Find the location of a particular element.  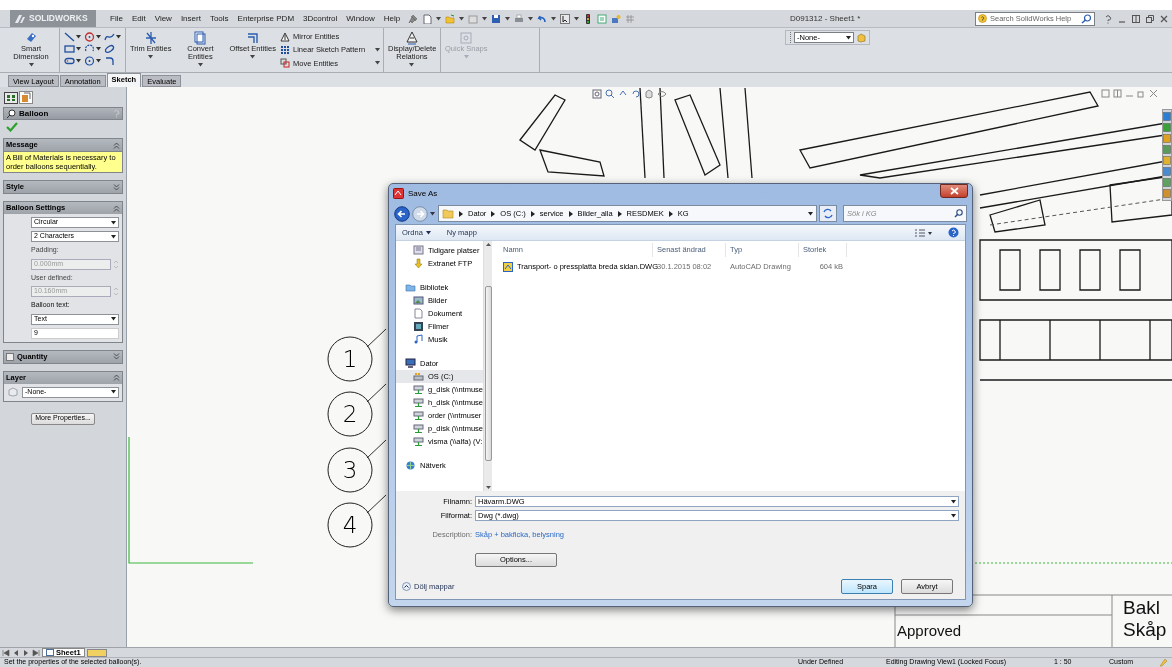

menu-item: View is located at coordinates (163, 18).